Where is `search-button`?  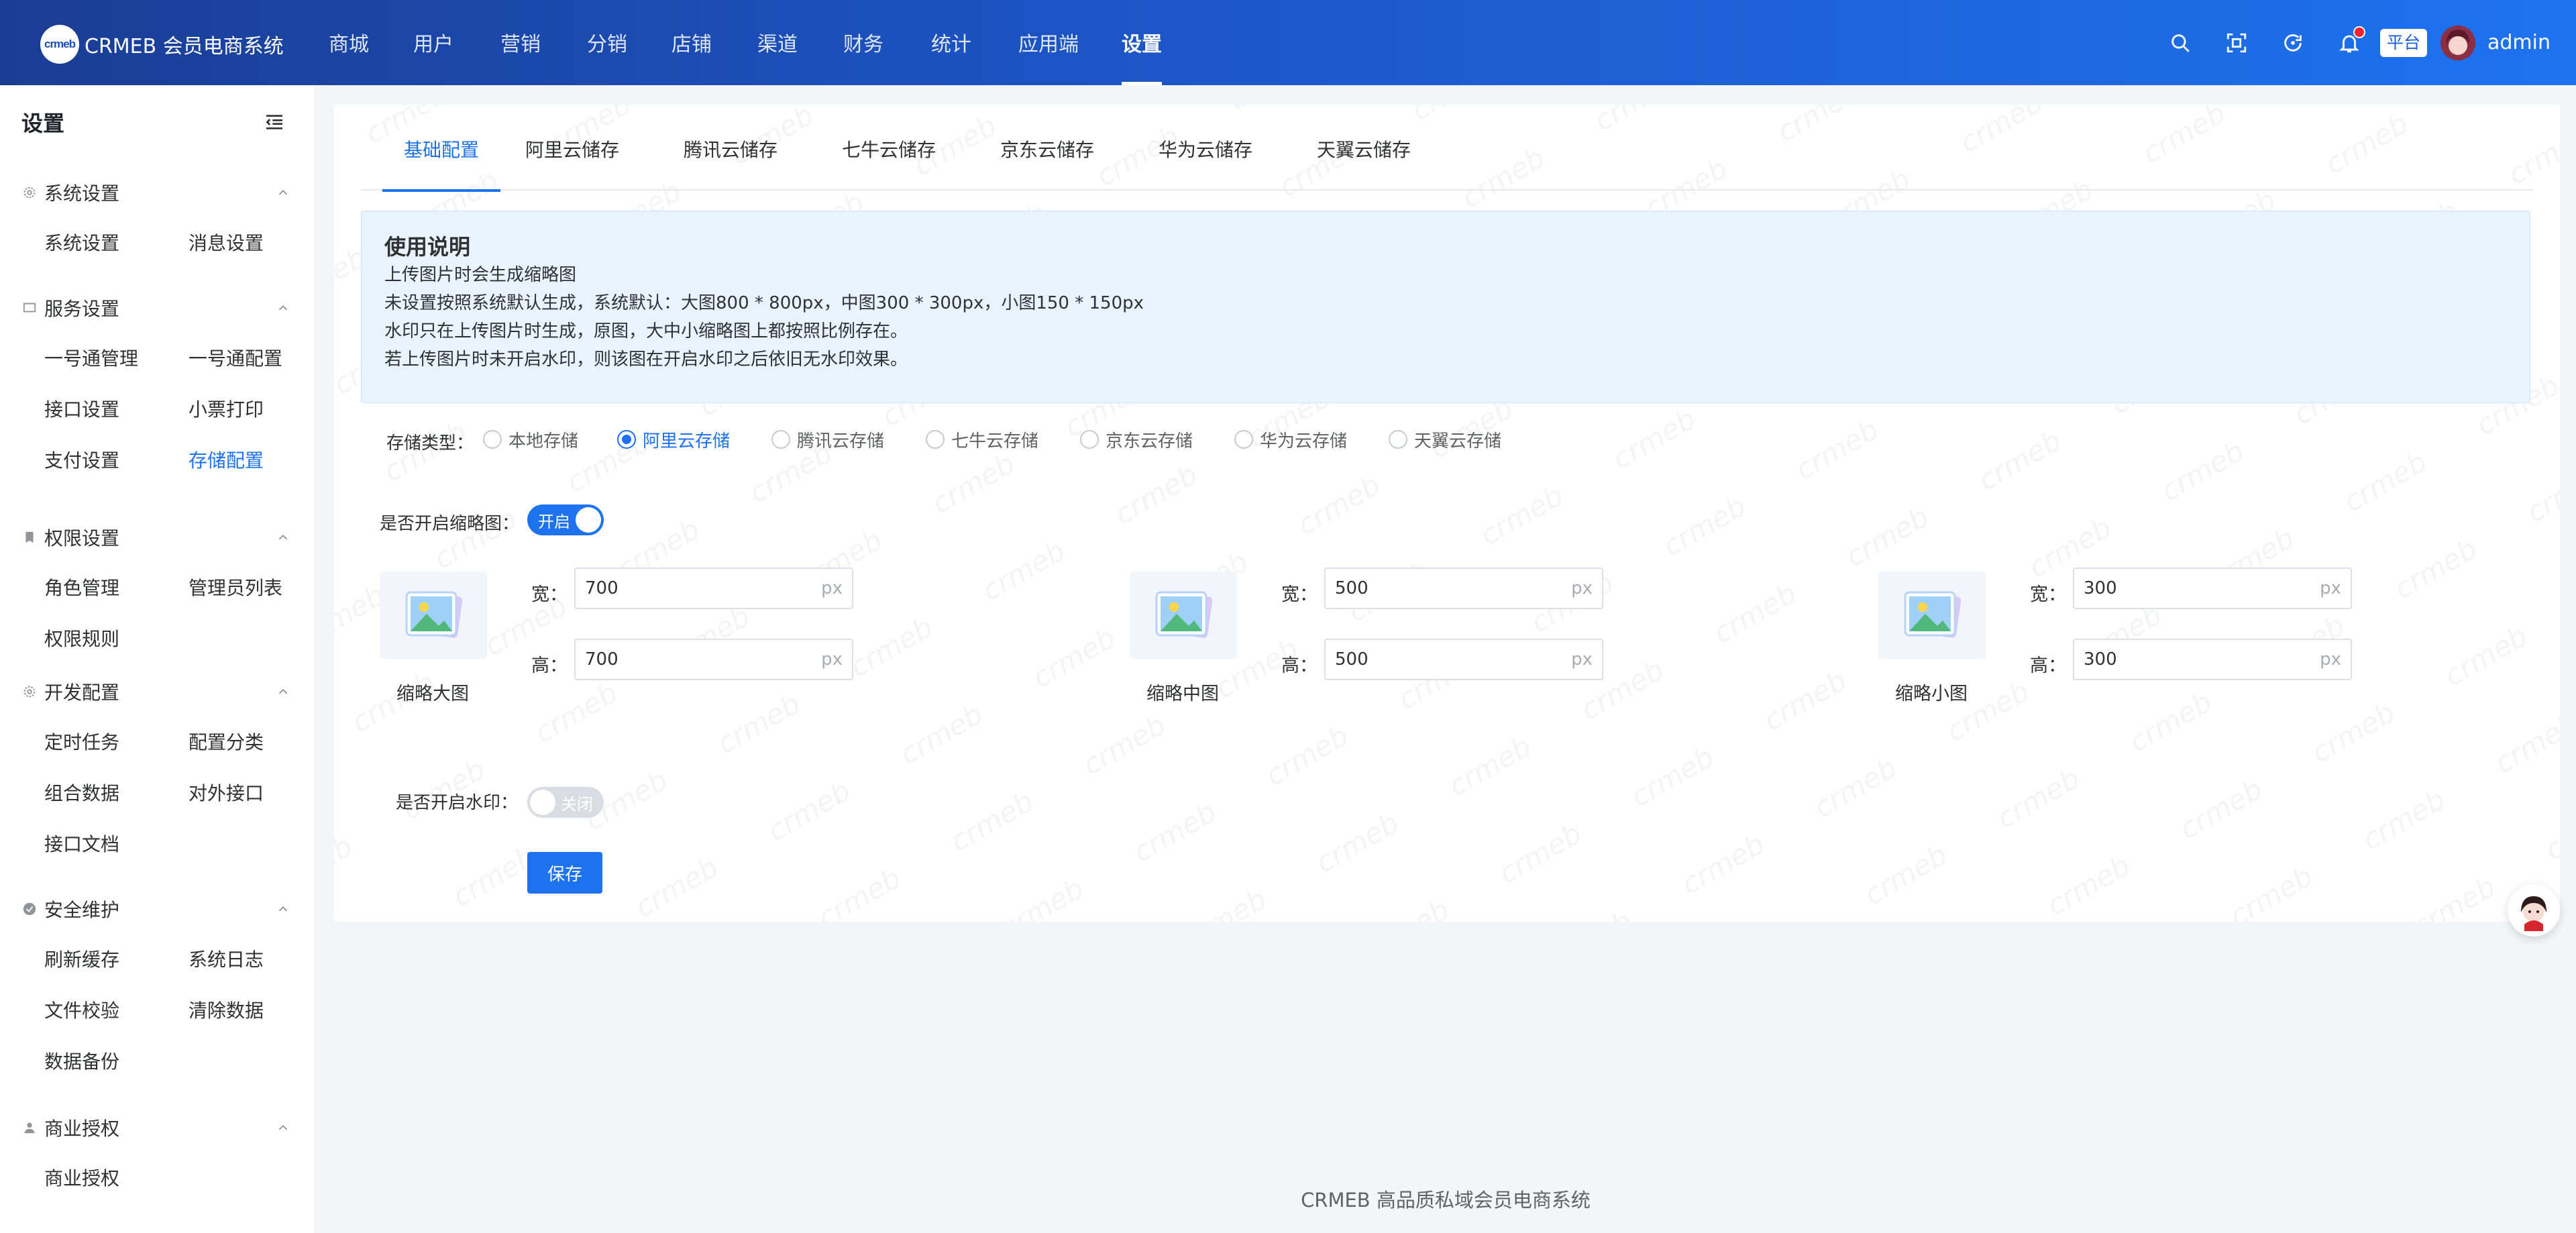 search-button is located at coordinates (2180, 43).